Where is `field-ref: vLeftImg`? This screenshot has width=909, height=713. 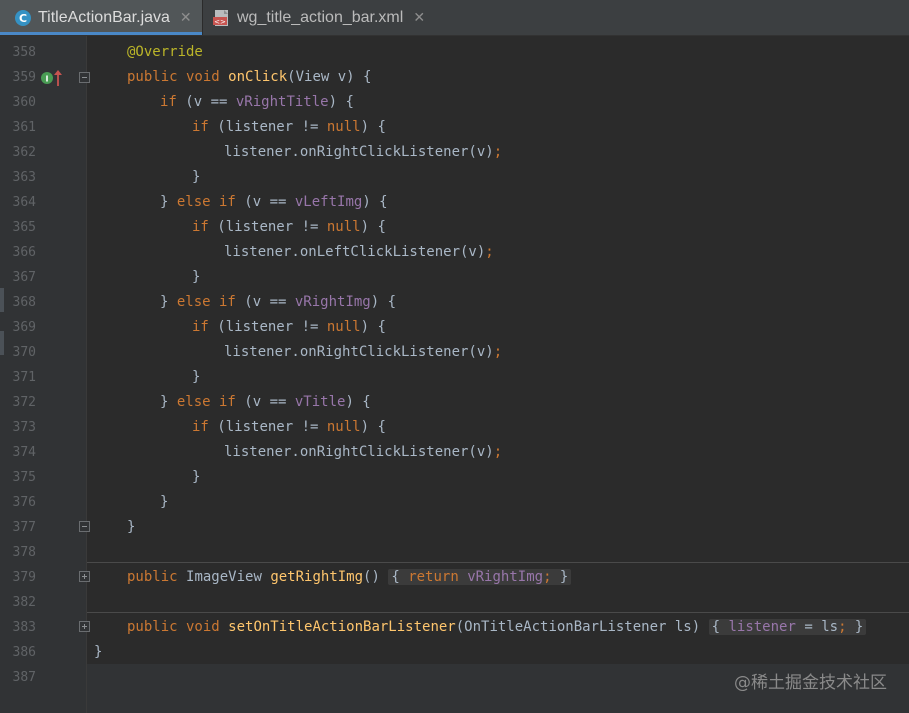
field-ref: vLeftImg is located at coordinates (328, 202).